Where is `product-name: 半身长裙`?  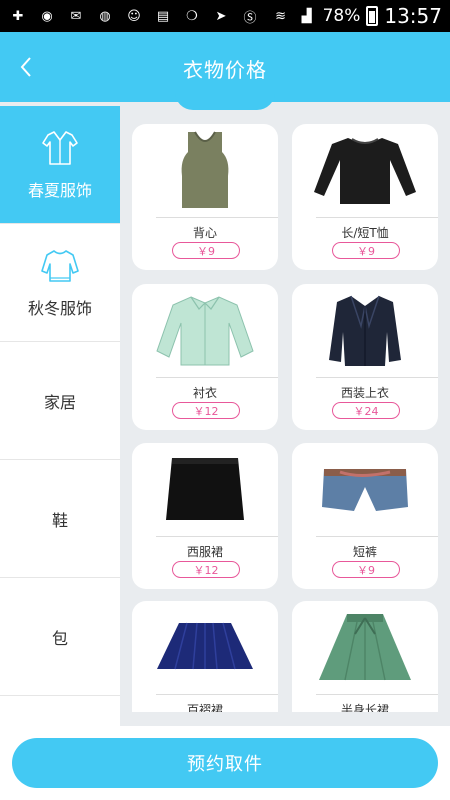
product-name: 半身长裙 is located at coordinates (364, 707).